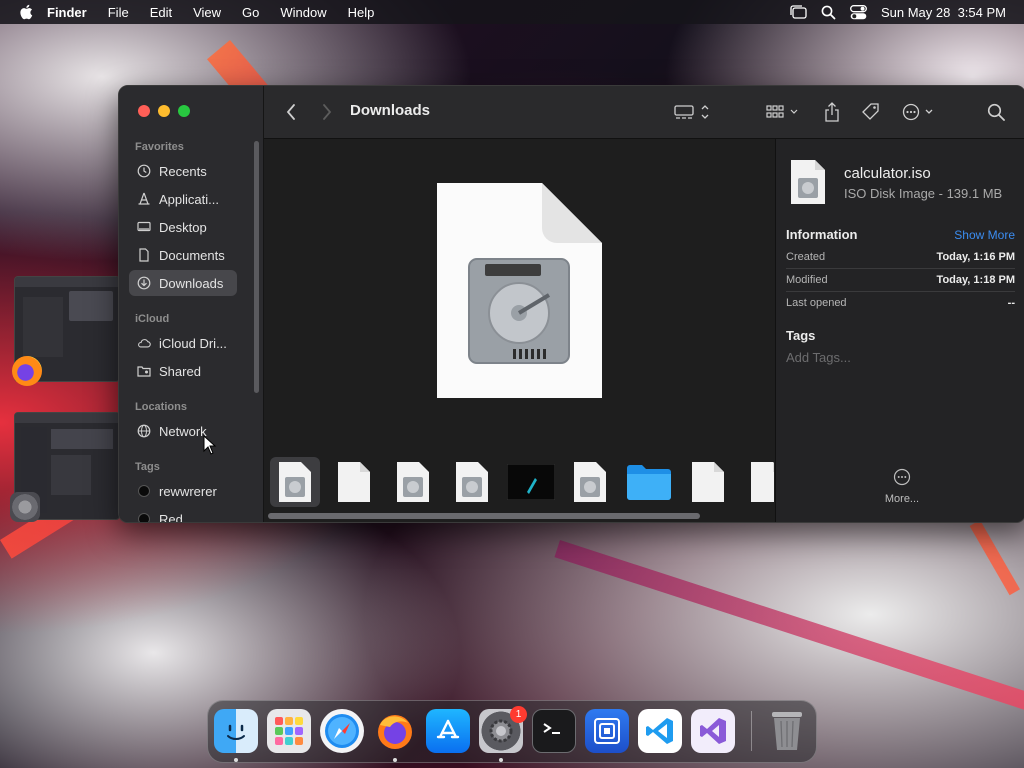 Image resolution: width=1024 pixels, height=768 pixels. I want to click on thumbnail-folder, so click(649, 482).